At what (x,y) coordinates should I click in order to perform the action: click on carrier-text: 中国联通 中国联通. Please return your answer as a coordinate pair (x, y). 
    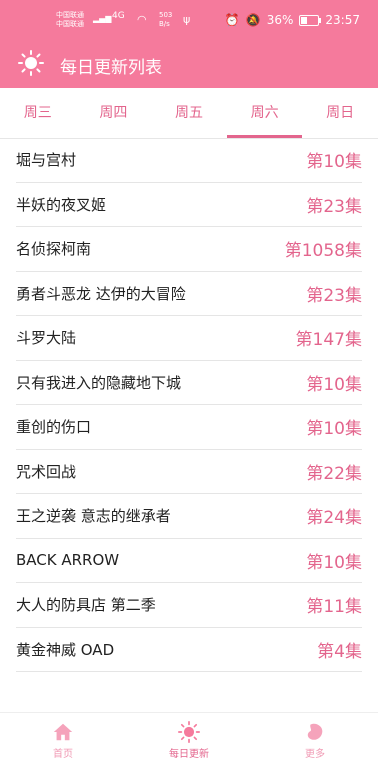
    Looking at the image, I should click on (70, 20).